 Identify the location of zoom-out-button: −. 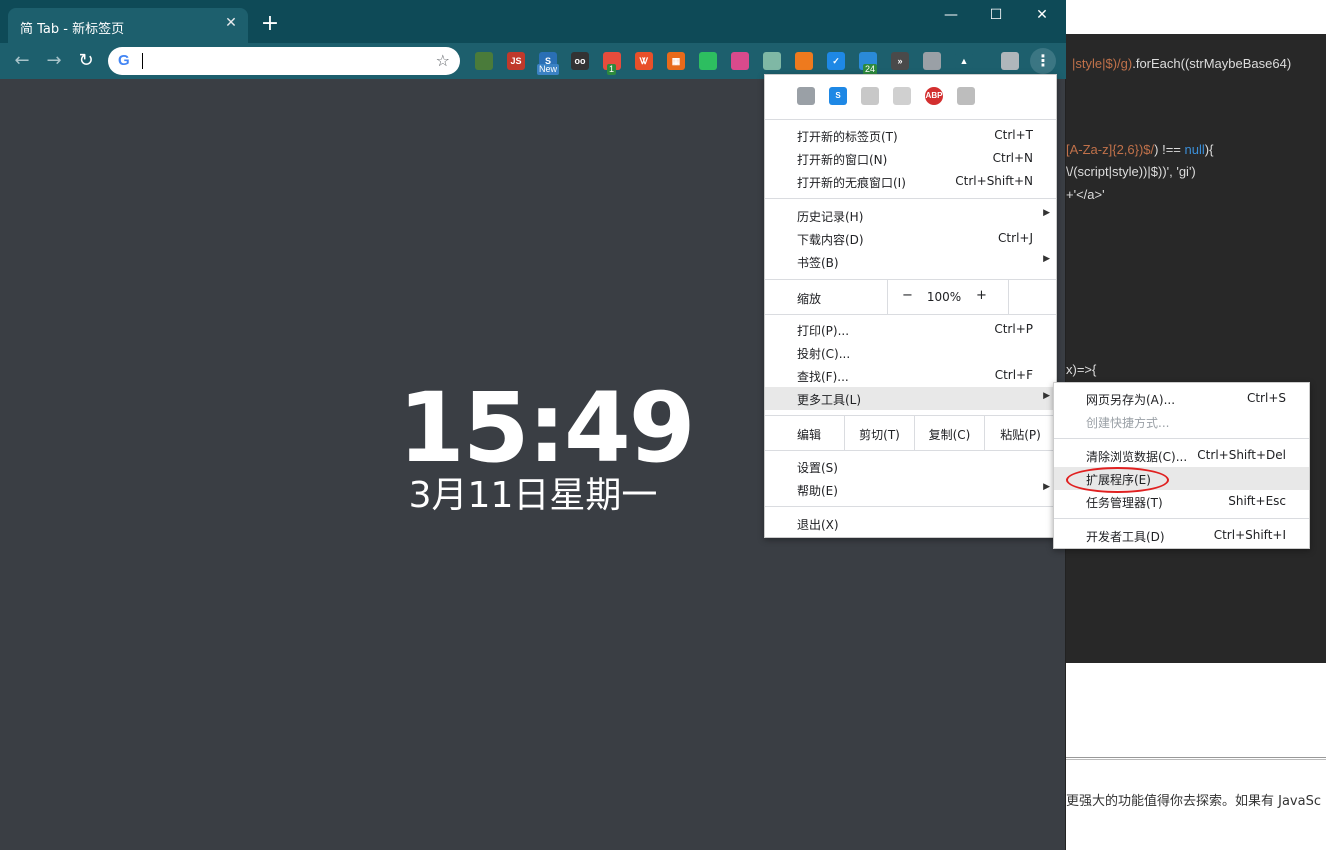
(907, 295).